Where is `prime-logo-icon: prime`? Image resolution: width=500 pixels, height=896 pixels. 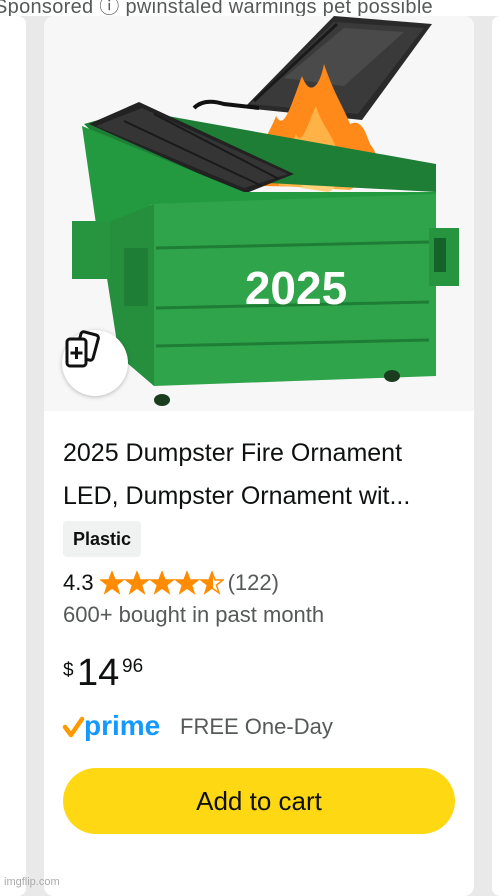
prime-logo-icon: prime is located at coordinates (111, 725).